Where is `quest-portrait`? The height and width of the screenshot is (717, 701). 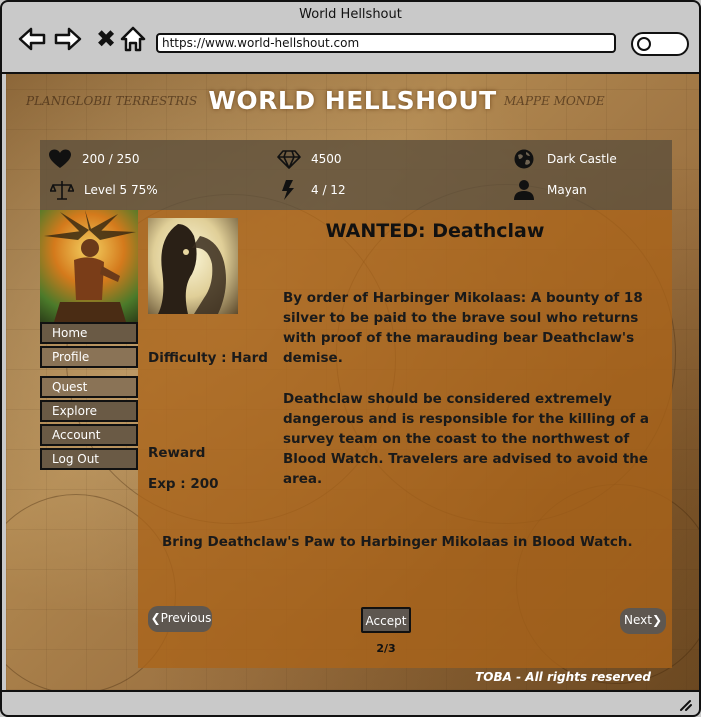 quest-portrait is located at coordinates (193, 266).